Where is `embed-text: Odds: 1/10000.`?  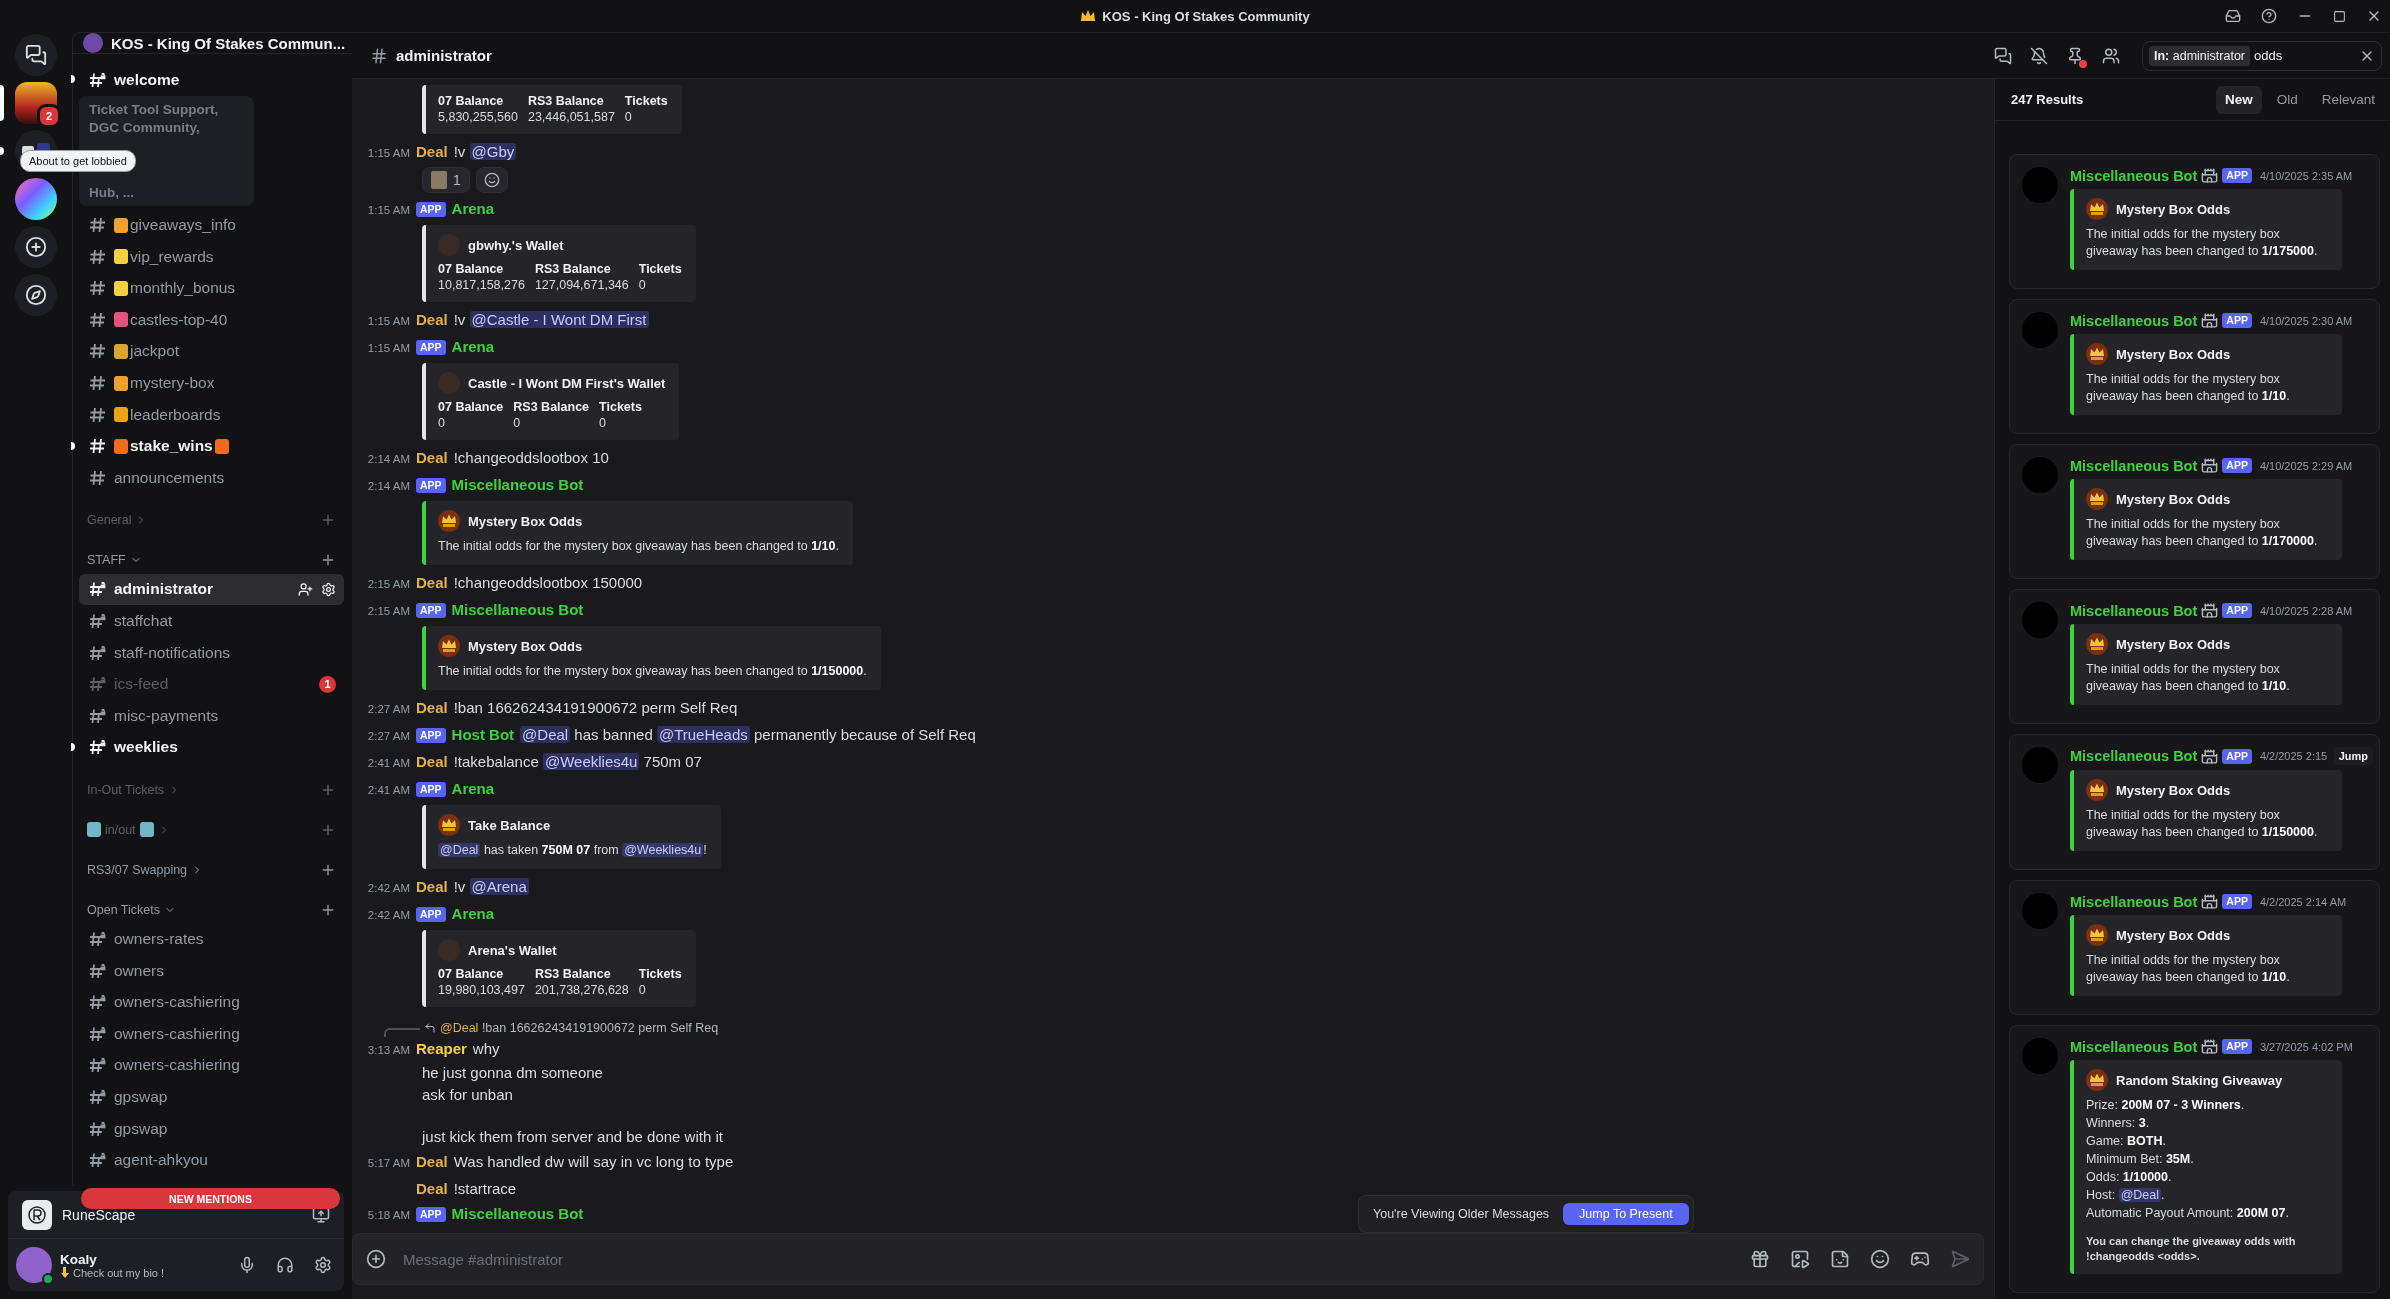
embed-text: Odds: 1/10000. is located at coordinates (2129, 1177).